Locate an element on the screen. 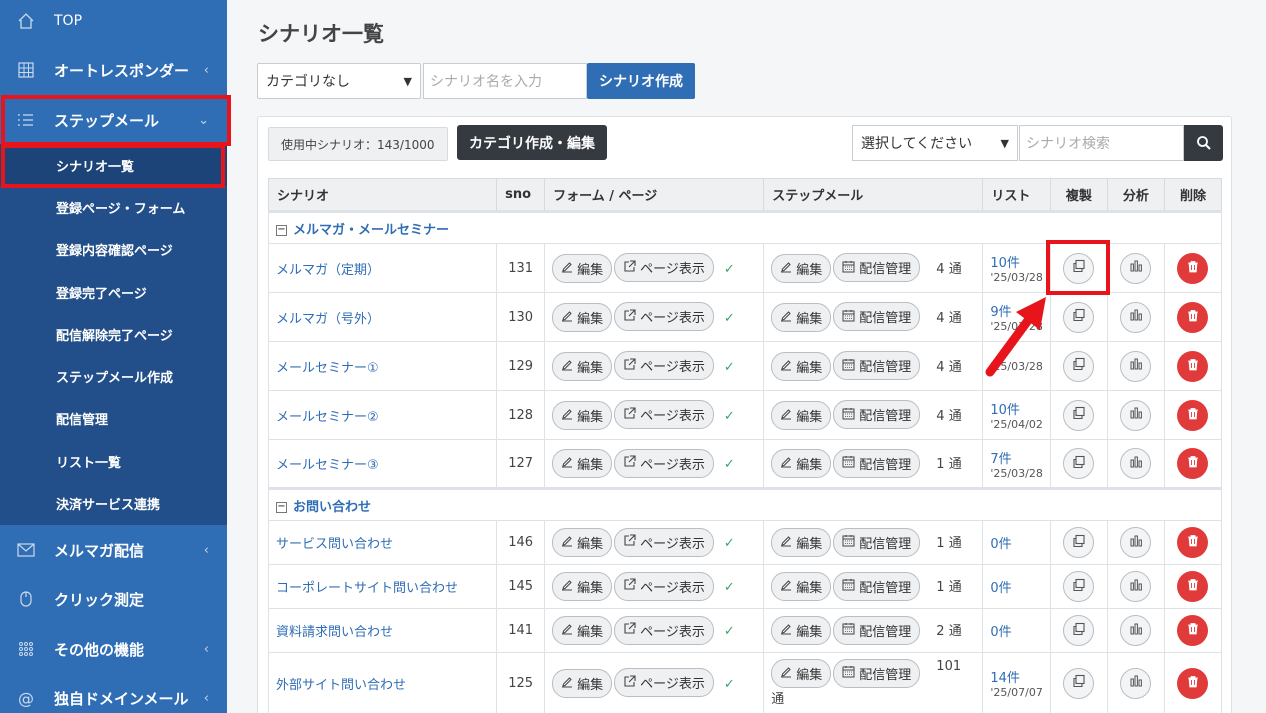  submenu-list: リスト一覧 is located at coordinates (113, 461).